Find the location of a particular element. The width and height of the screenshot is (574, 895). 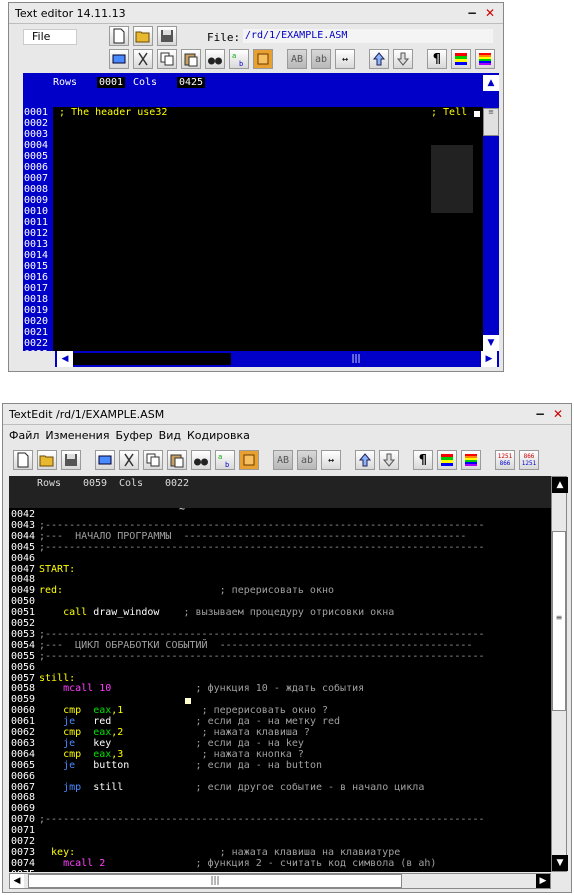

toolbar-edit: ab AB ab ↔ ¶ is located at coordinates (304, 59).